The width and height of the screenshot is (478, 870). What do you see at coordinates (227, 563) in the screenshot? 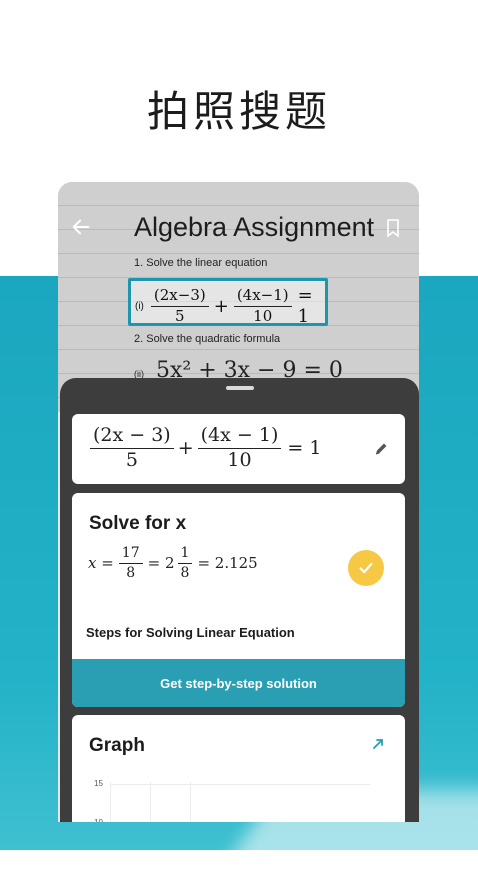
I see `decimal-result: = 2.125` at bounding box center [227, 563].